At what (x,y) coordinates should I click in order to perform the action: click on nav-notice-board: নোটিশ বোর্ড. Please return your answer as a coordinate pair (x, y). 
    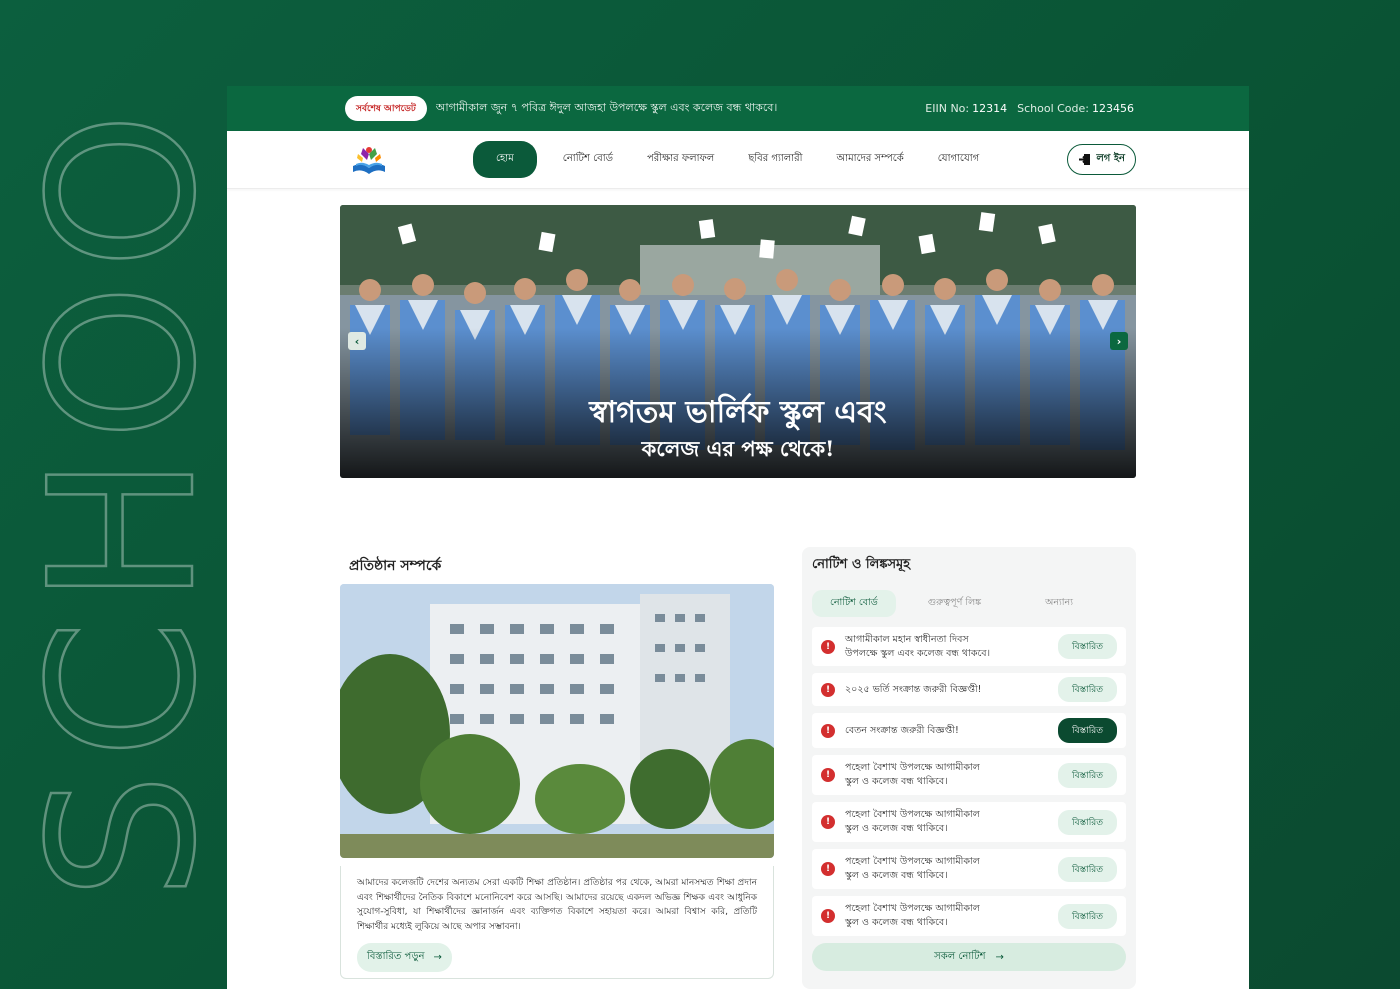
    Looking at the image, I should click on (588, 159).